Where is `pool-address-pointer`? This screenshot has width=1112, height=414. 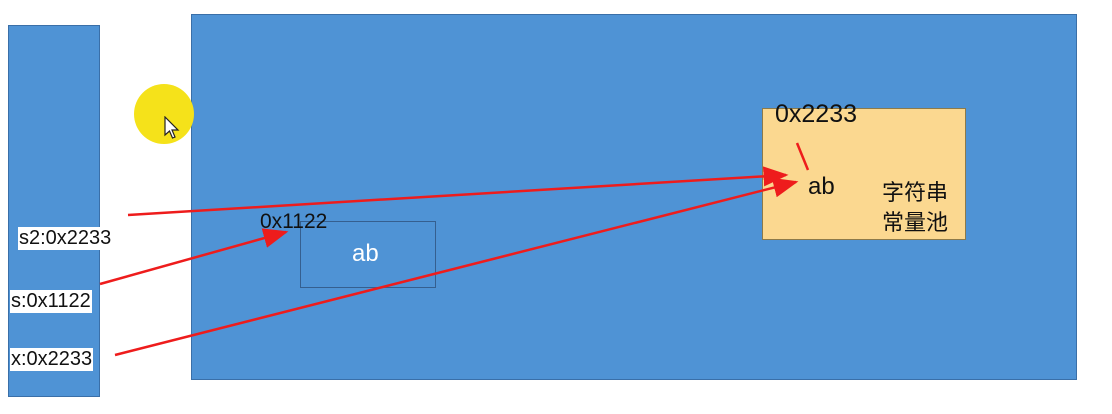
pool-address-pointer is located at coordinates (802, 156).